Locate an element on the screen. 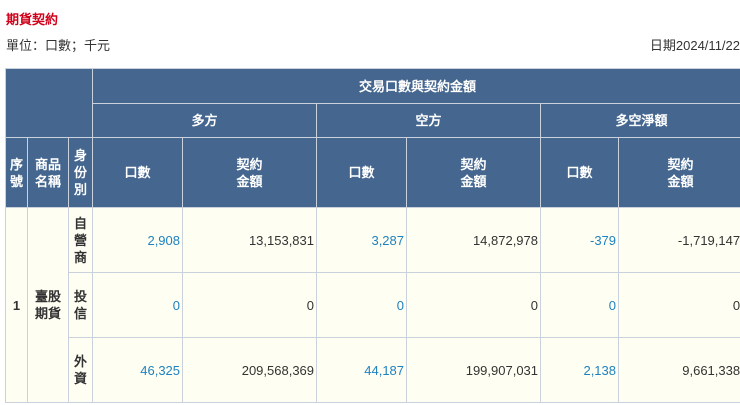  short-amount-cell: 0 is located at coordinates (474, 305).